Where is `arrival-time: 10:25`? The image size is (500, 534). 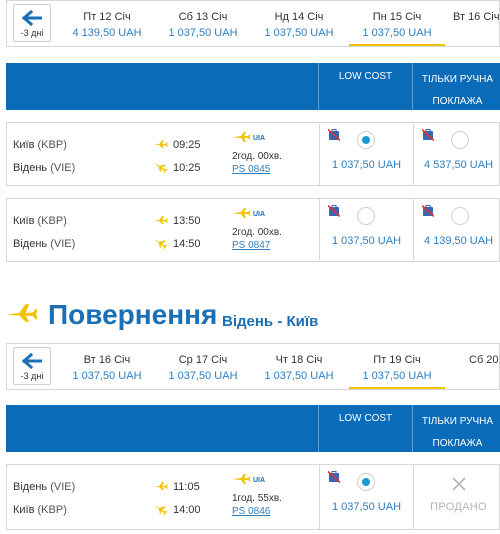
arrival-time: 10:25 is located at coordinates (187, 168).